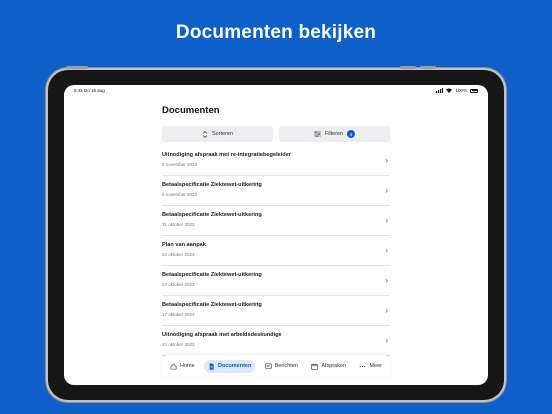 The height and width of the screenshot is (414, 552). I want to click on tab-more: Meer, so click(370, 366).